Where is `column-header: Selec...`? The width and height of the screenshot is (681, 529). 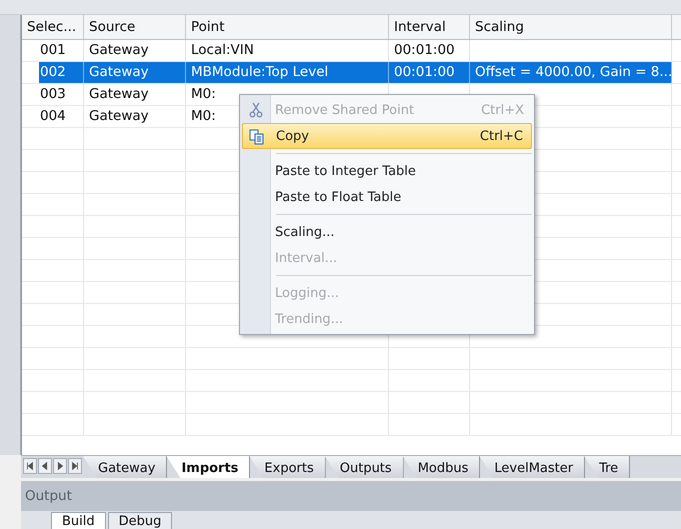
column-header: Selec... is located at coordinates (53, 27).